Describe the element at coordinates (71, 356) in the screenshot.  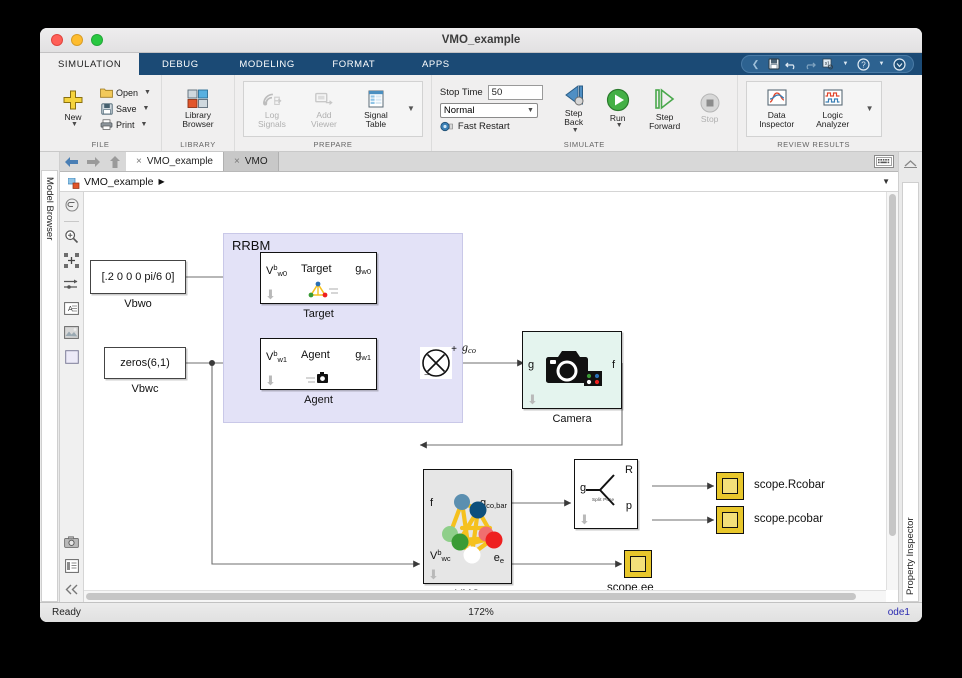
I see `area-icon` at that location.